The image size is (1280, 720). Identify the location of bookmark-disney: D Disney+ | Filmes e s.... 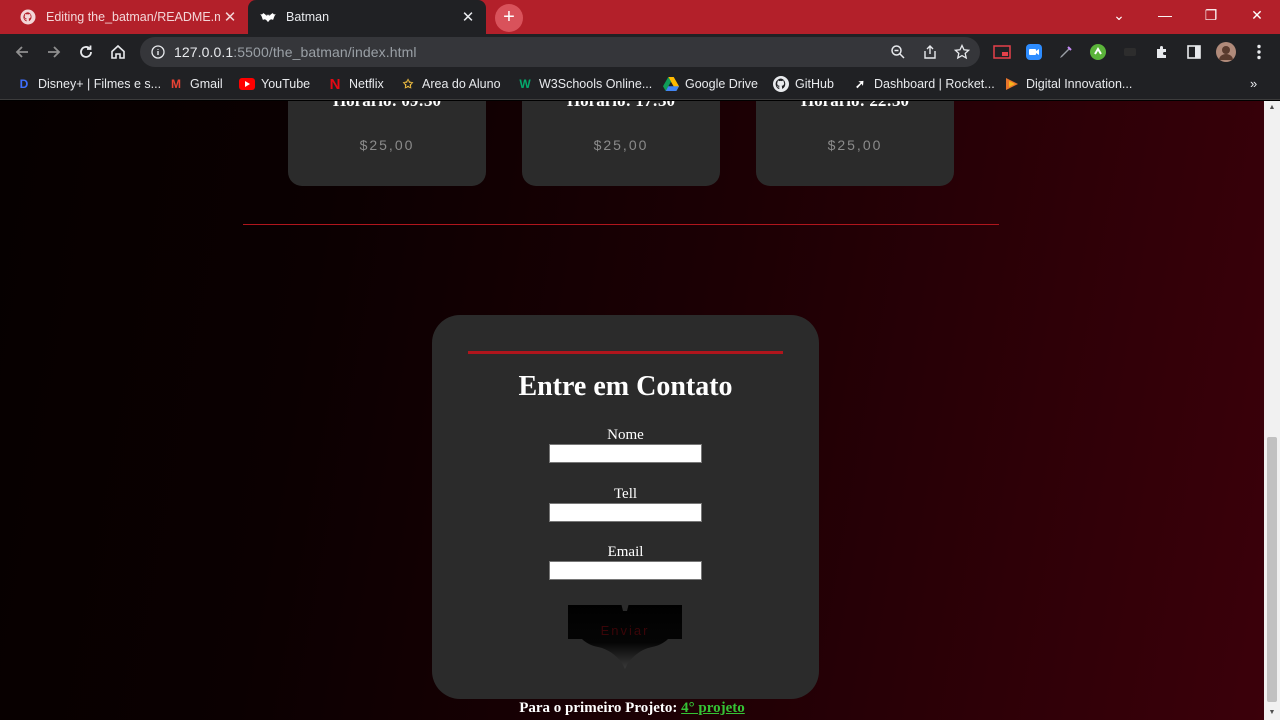
(88, 84).